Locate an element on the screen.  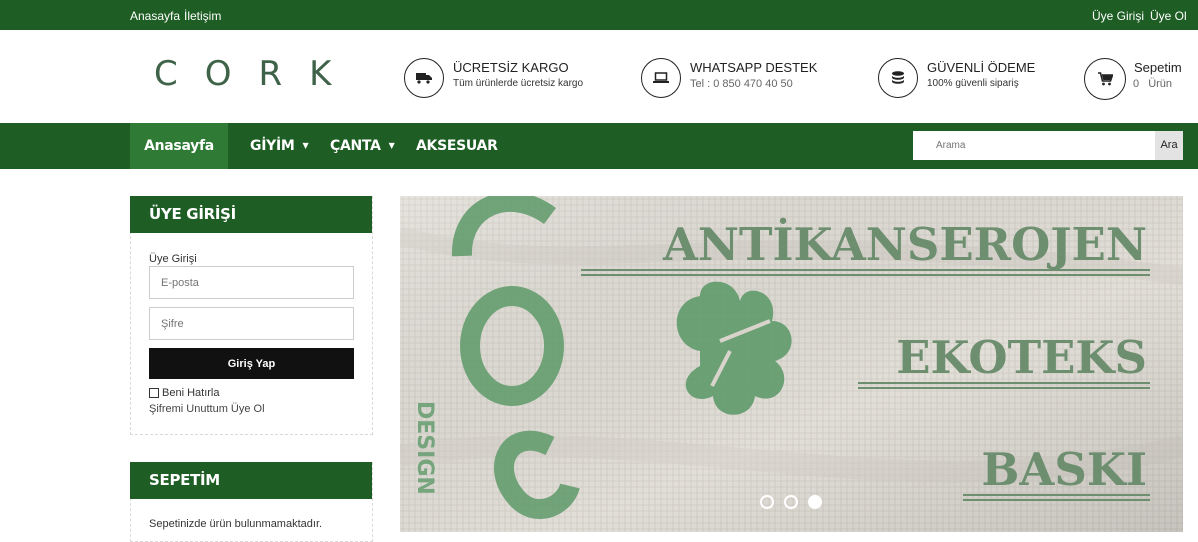
nav-item-clothing: GİYİM ▼ is located at coordinates (279, 146).